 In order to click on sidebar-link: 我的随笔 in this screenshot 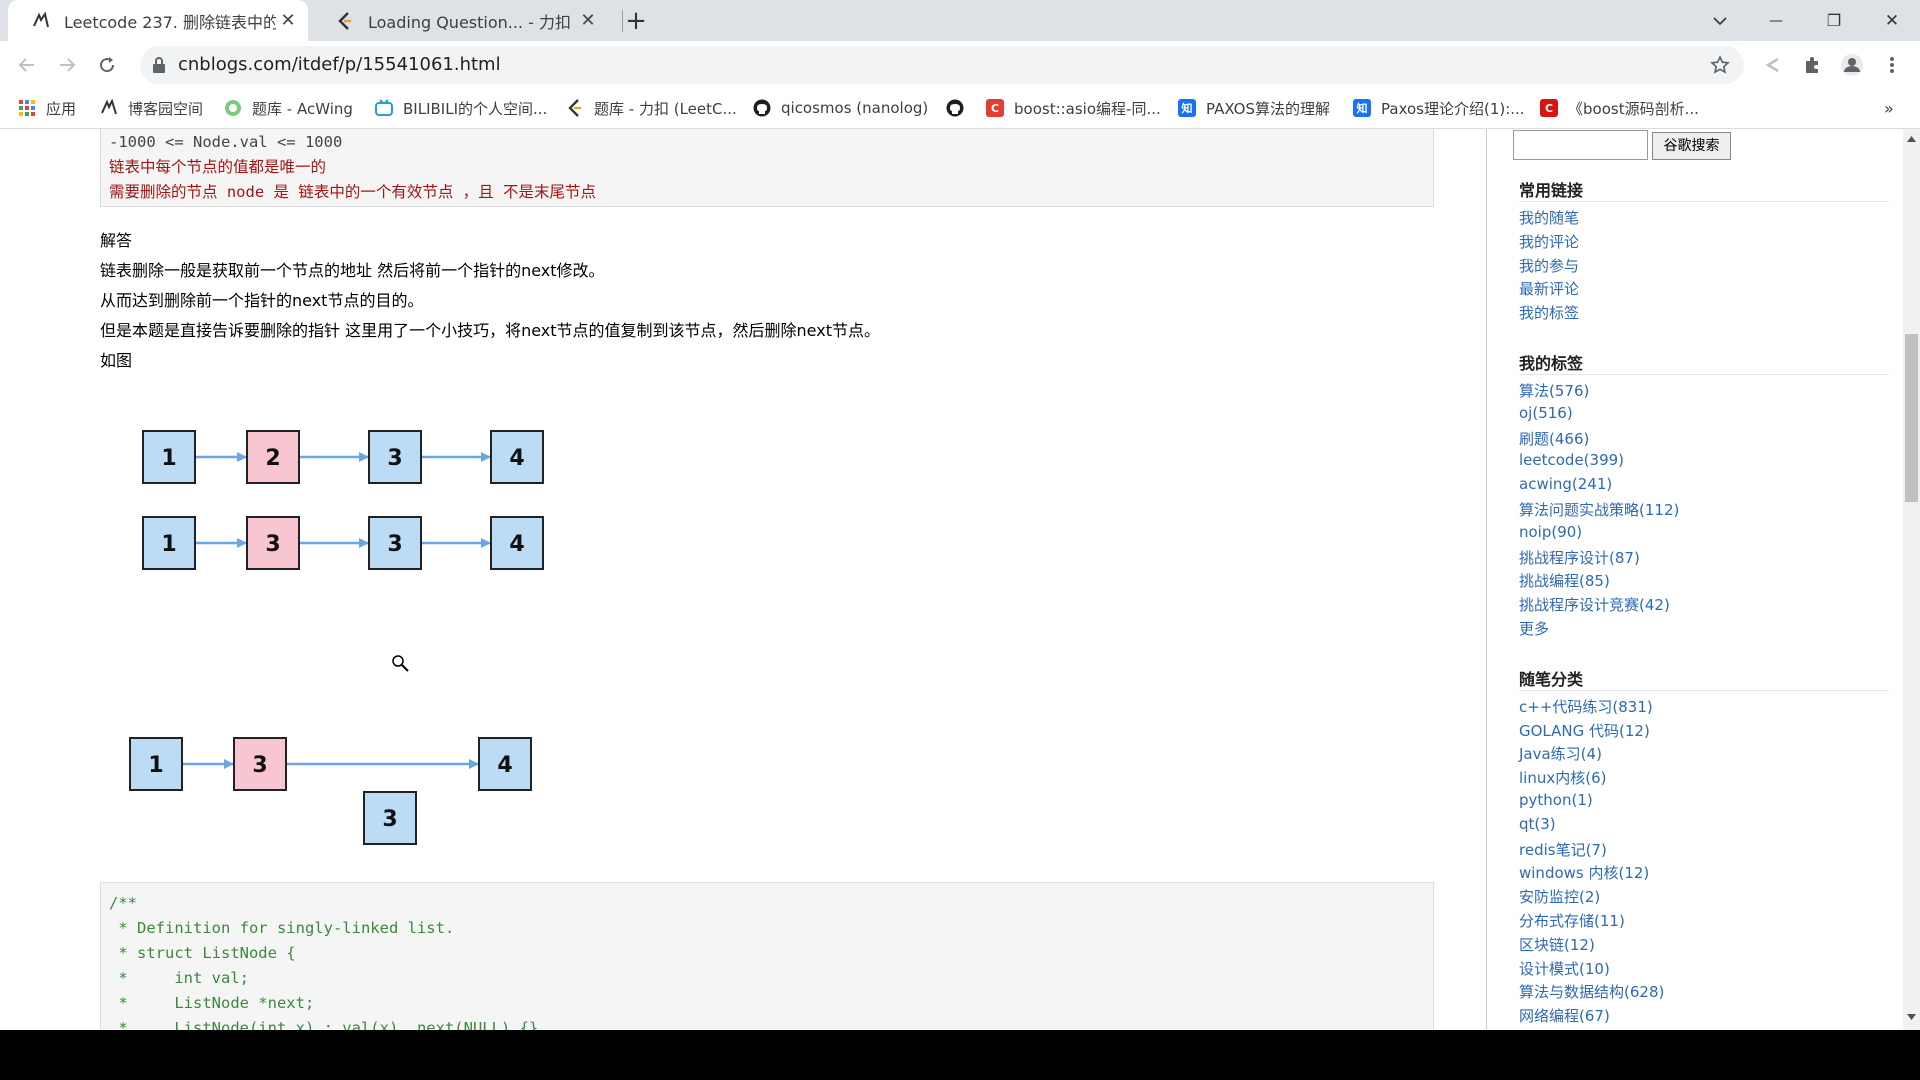, I will do `click(1549, 217)`.